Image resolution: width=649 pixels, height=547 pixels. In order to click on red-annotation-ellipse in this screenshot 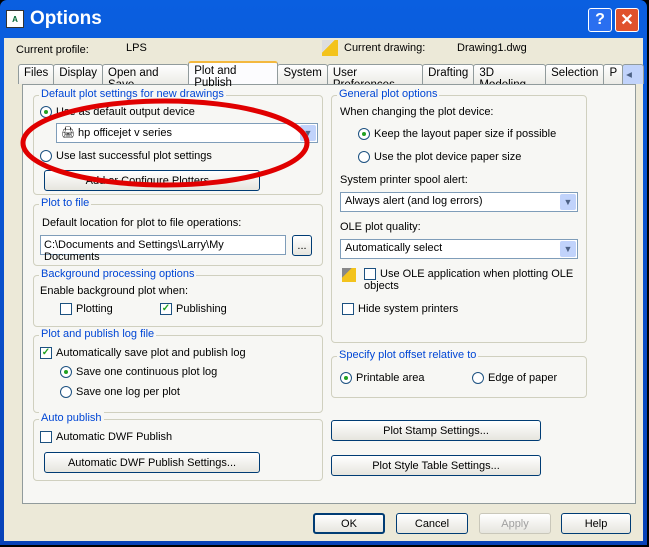, I will do `click(165, 143)`.